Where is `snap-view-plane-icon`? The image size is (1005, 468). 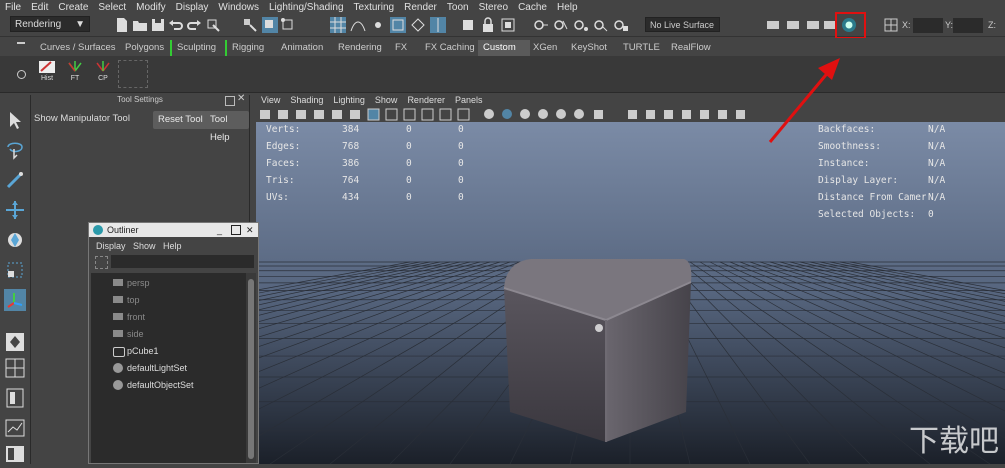
snap-view-plane-icon is located at coordinates (398, 25).